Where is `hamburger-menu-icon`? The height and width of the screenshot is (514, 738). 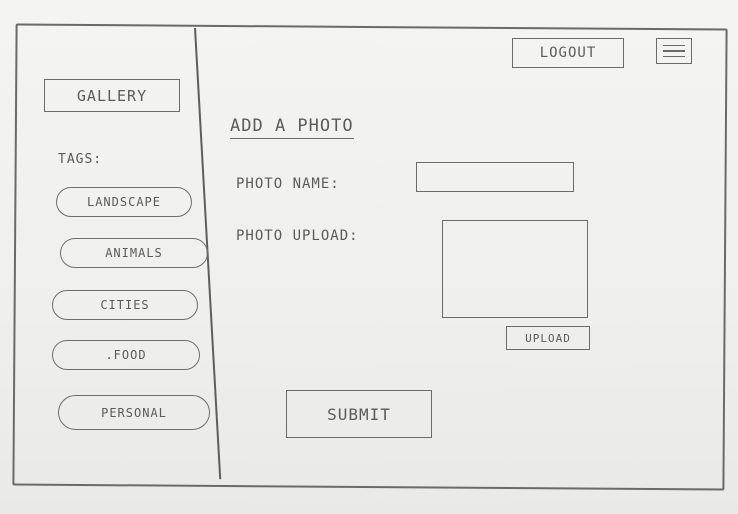
hamburger-menu-icon is located at coordinates (674, 51).